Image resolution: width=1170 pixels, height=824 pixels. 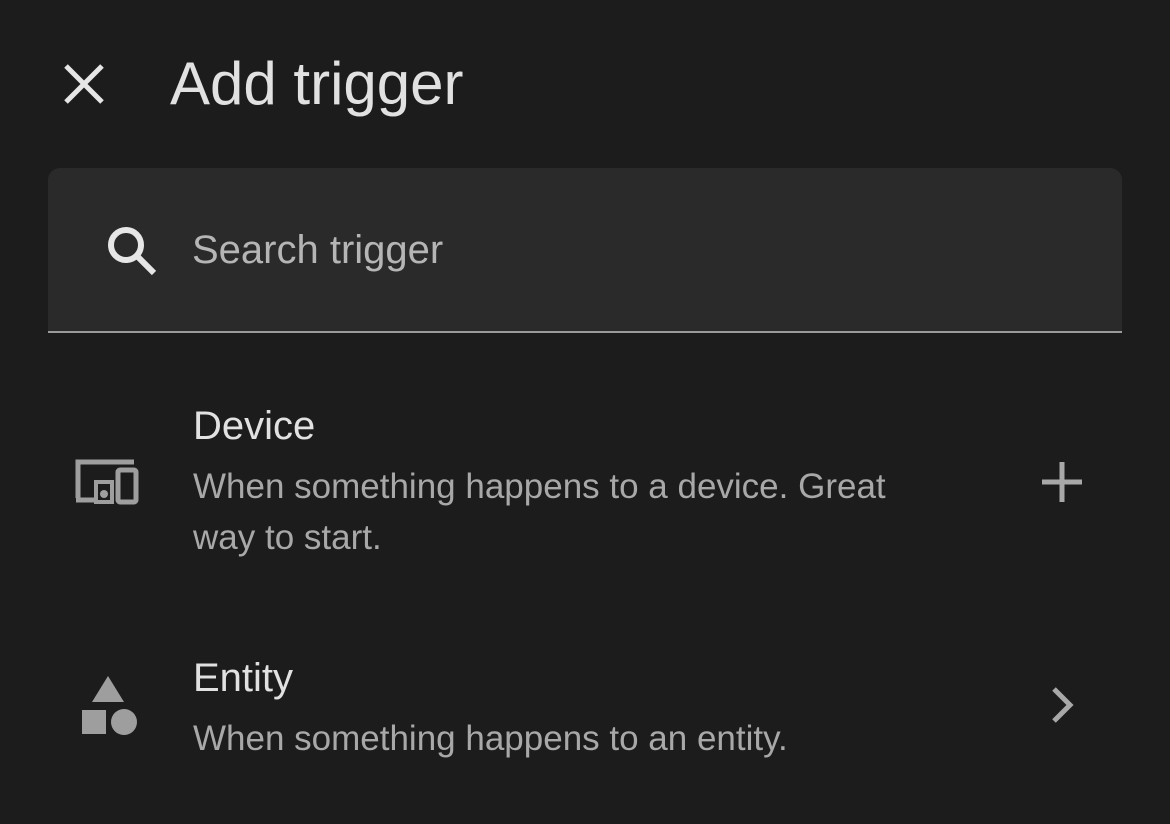 I want to click on close-icon, so click(x=84, y=84).